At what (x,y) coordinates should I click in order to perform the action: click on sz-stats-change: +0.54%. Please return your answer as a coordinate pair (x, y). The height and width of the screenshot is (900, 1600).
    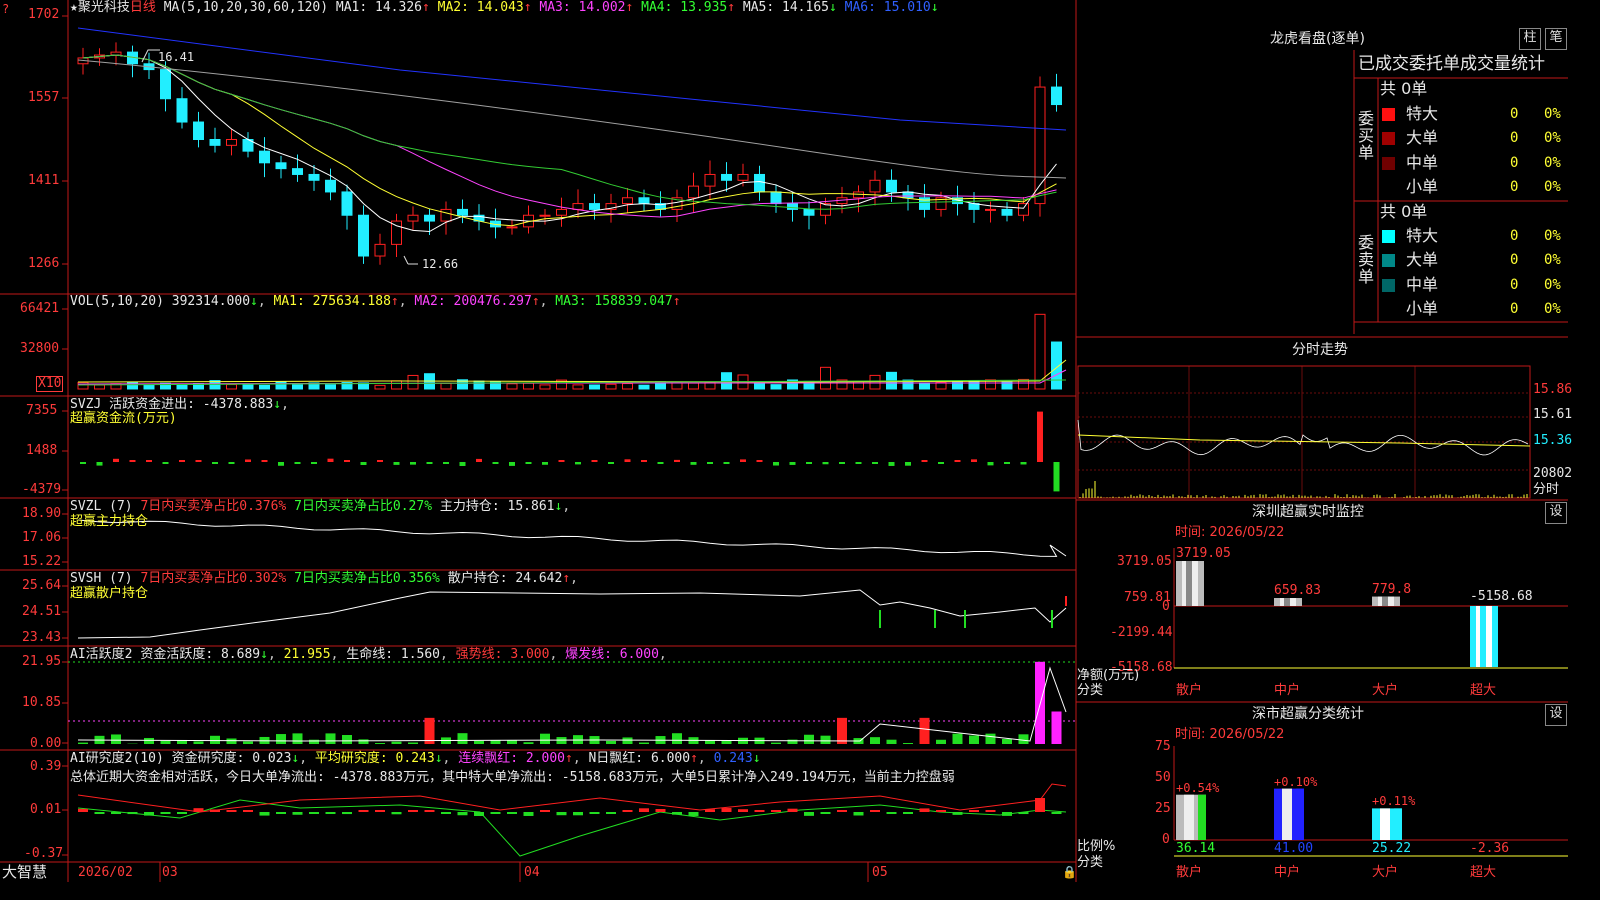
    Looking at the image, I should click on (1198, 787).